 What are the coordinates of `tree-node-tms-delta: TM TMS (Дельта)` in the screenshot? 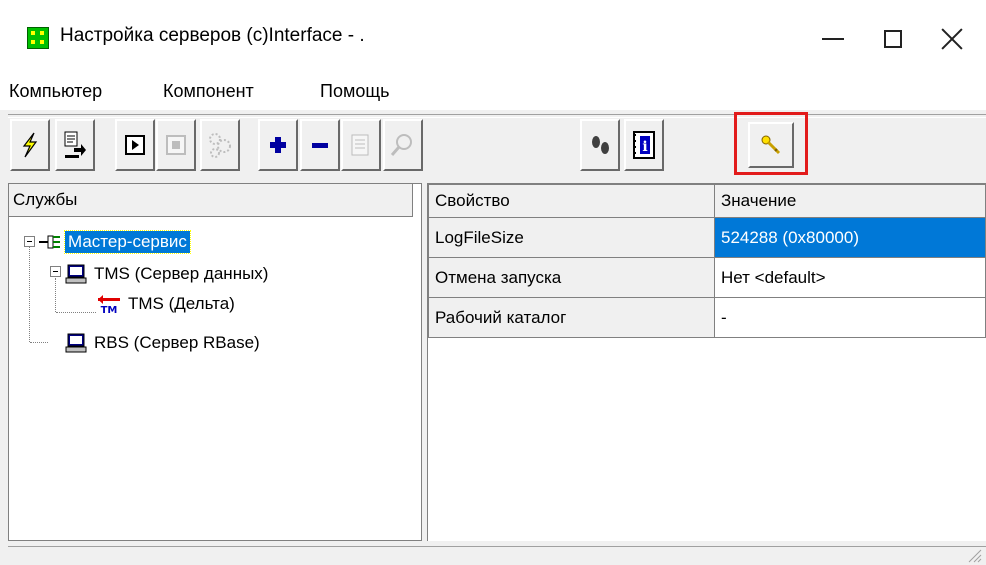 It's located at (167, 304).